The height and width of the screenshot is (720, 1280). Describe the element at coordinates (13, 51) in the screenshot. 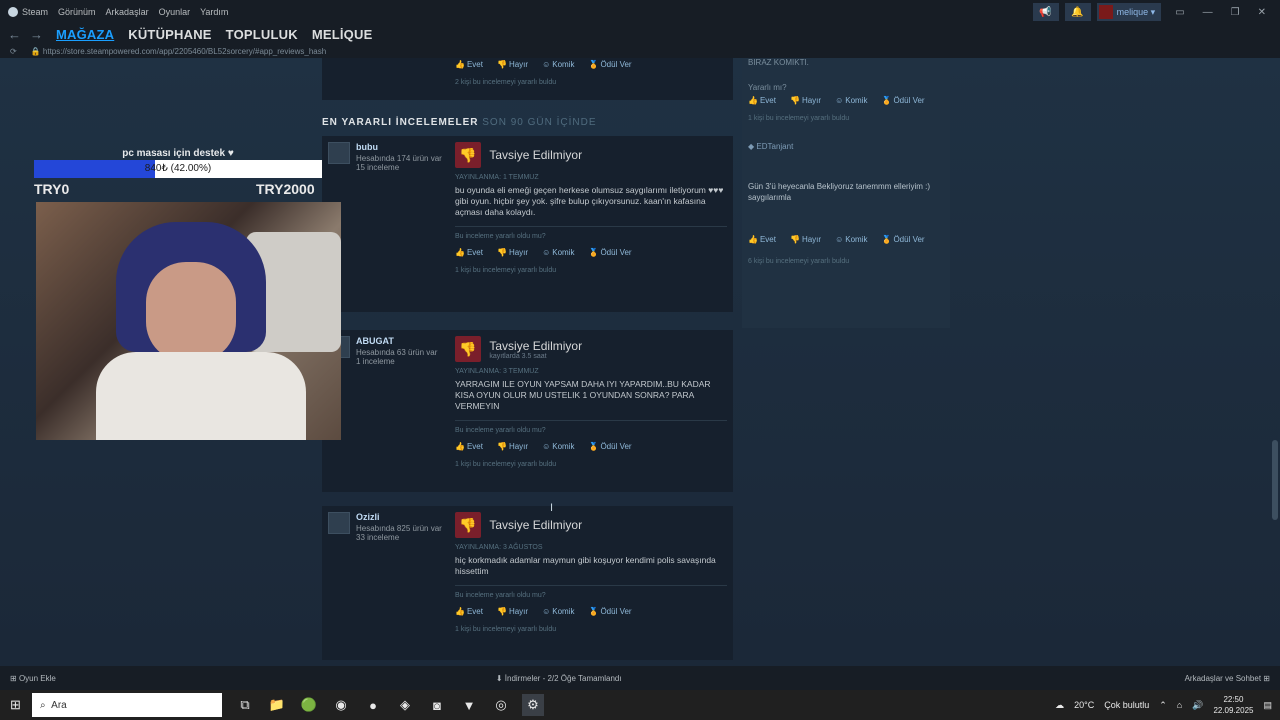

I see `reload-icon: ⟳` at that location.